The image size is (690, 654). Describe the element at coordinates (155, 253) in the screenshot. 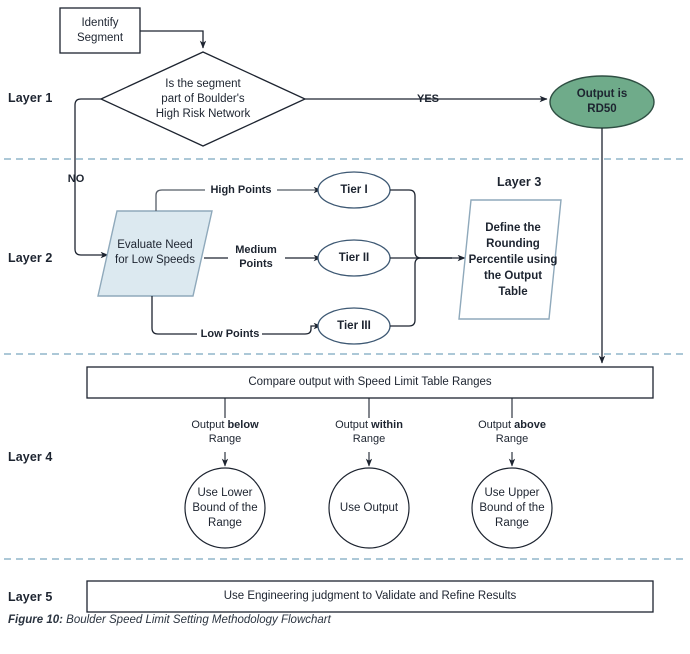

I see `evaluate-parallelogram` at that location.